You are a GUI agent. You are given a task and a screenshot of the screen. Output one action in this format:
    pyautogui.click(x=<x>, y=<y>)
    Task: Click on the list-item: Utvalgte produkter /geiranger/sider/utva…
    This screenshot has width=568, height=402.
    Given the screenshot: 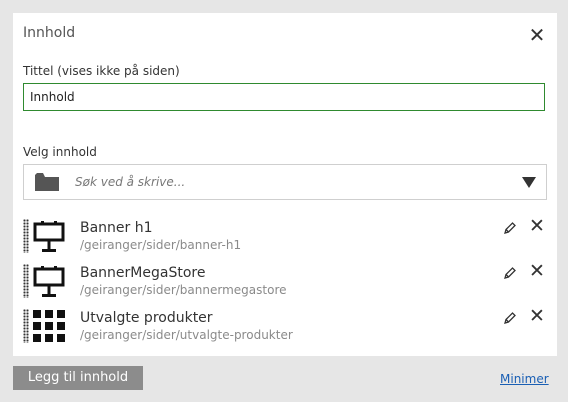 What is the action you would take?
    pyautogui.click(x=285, y=327)
    